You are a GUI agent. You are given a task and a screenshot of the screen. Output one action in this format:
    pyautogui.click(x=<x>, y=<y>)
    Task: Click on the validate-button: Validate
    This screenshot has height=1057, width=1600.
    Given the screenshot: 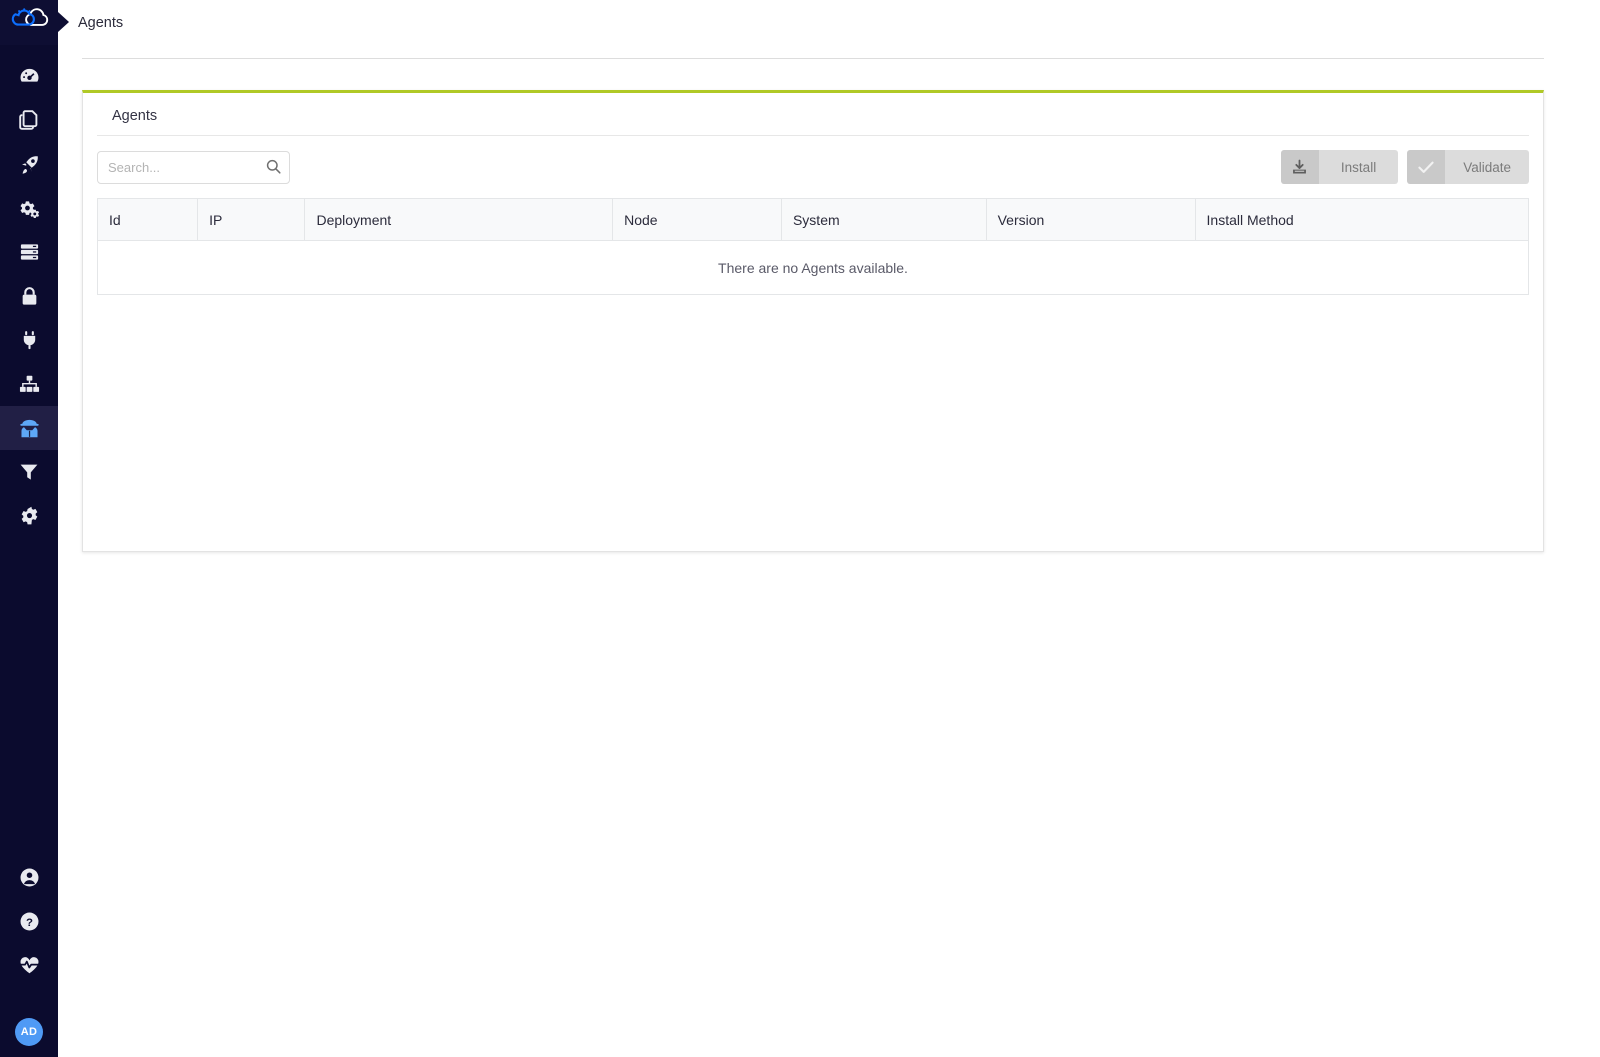 What is the action you would take?
    pyautogui.click(x=1468, y=167)
    